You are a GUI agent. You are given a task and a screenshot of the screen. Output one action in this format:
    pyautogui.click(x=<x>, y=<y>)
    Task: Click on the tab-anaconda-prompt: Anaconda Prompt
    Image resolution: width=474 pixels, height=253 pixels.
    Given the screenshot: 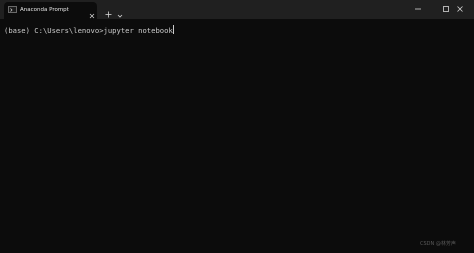 What is the action you would take?
    pyautogui.click(x=50, y=10)
    